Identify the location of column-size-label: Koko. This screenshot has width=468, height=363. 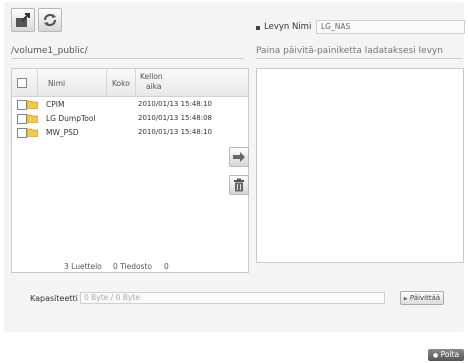
(121, 83).